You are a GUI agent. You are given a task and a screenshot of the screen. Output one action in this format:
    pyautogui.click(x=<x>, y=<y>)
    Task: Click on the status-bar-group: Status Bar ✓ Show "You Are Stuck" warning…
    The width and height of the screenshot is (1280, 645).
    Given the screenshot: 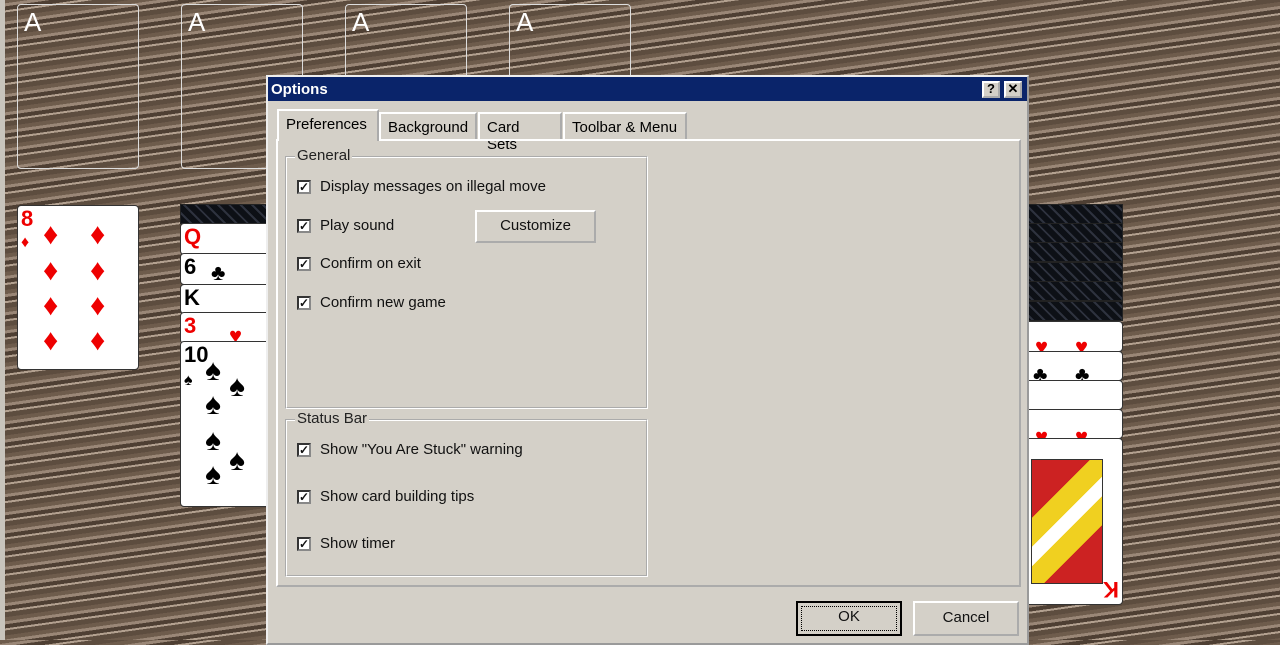 What is the action you would take?
    pyautogui.click(x=466, y=493)
    